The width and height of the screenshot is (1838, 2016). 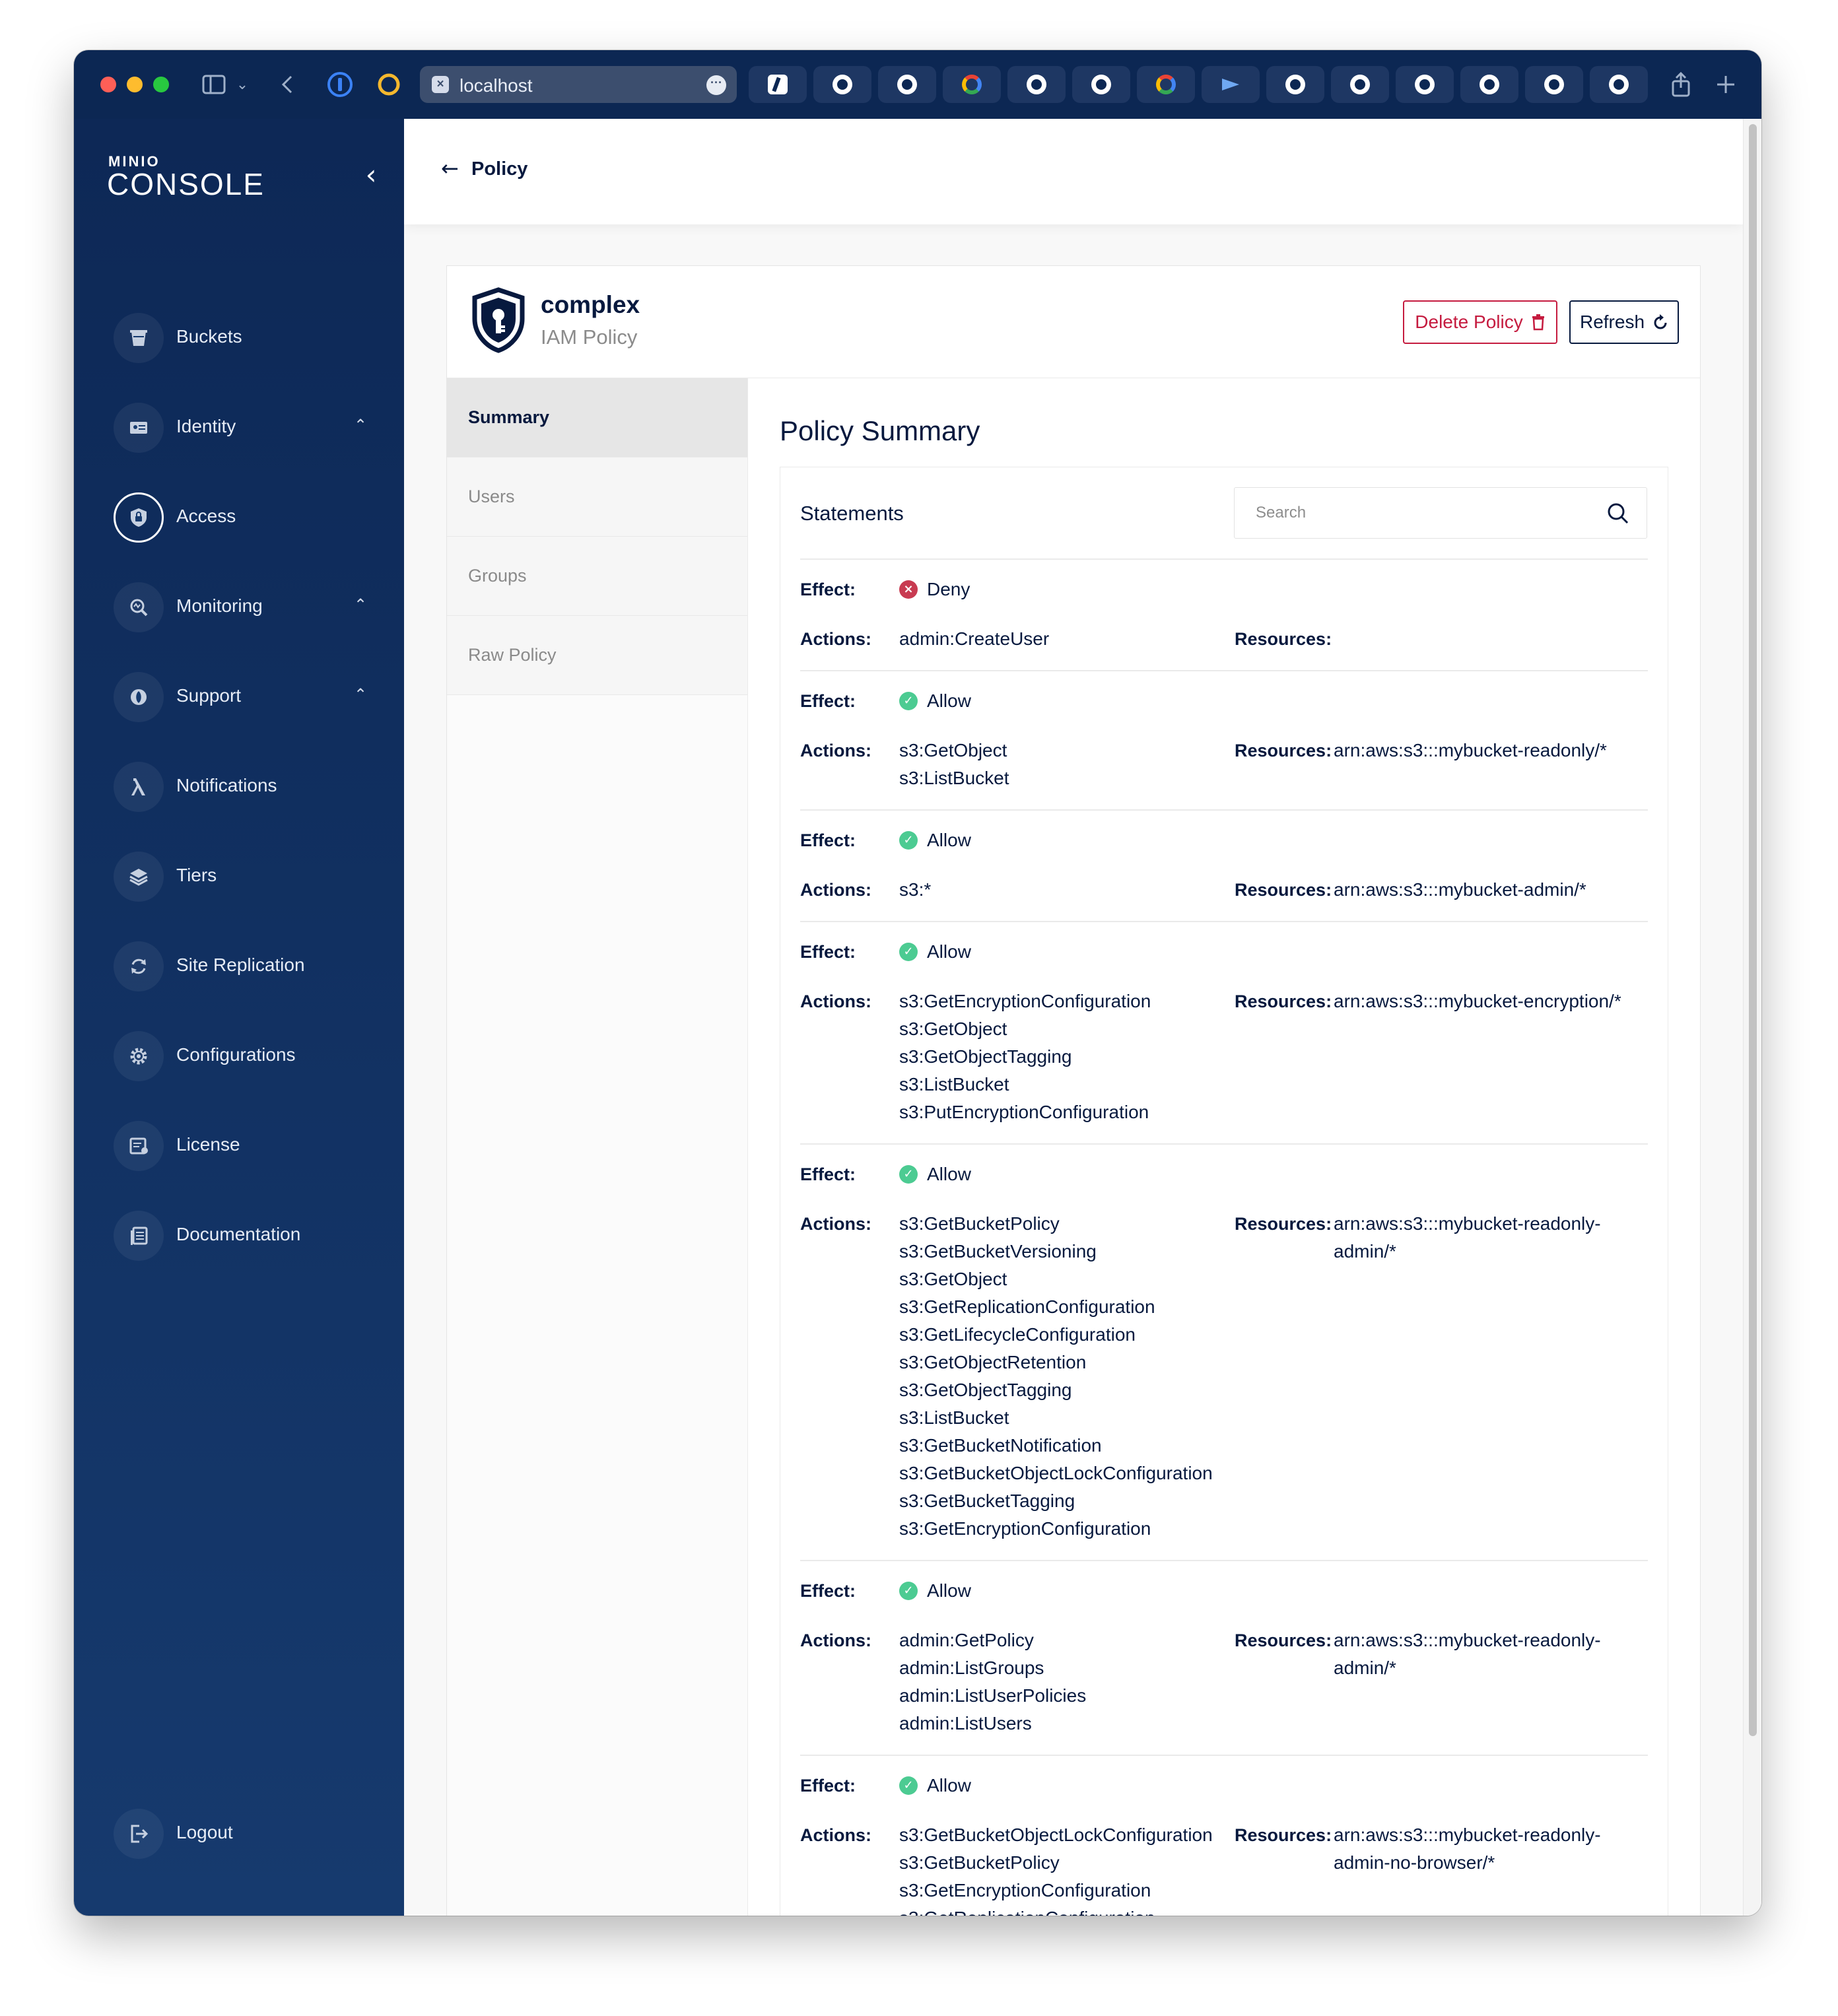 What do you see at coordinates (139, 697) in the screenshot?
I see `support-icon` at bounding box center [139, 697].